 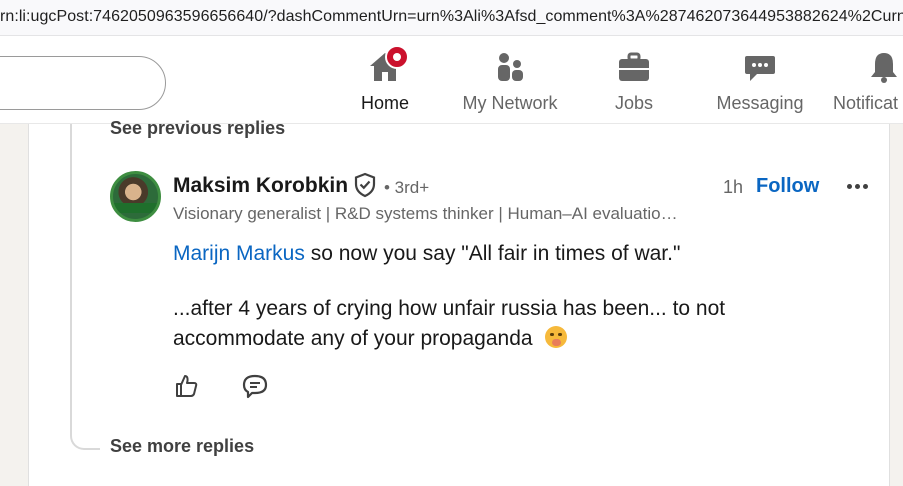 What do you see at coordinates (760, 67) in the screenshot?
I see `chat-icon` at bounding box center [760, 67].